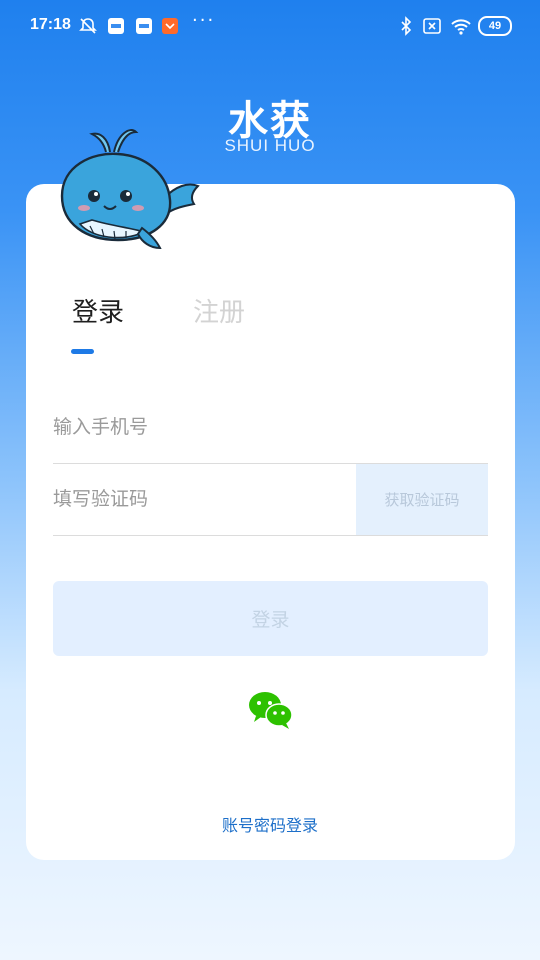 Image resolution: width=540 pixels, height=960 pixels. Describe the element at coordinates (88, 26) in the screenshot. I see `mute-notification-icon` at that location.